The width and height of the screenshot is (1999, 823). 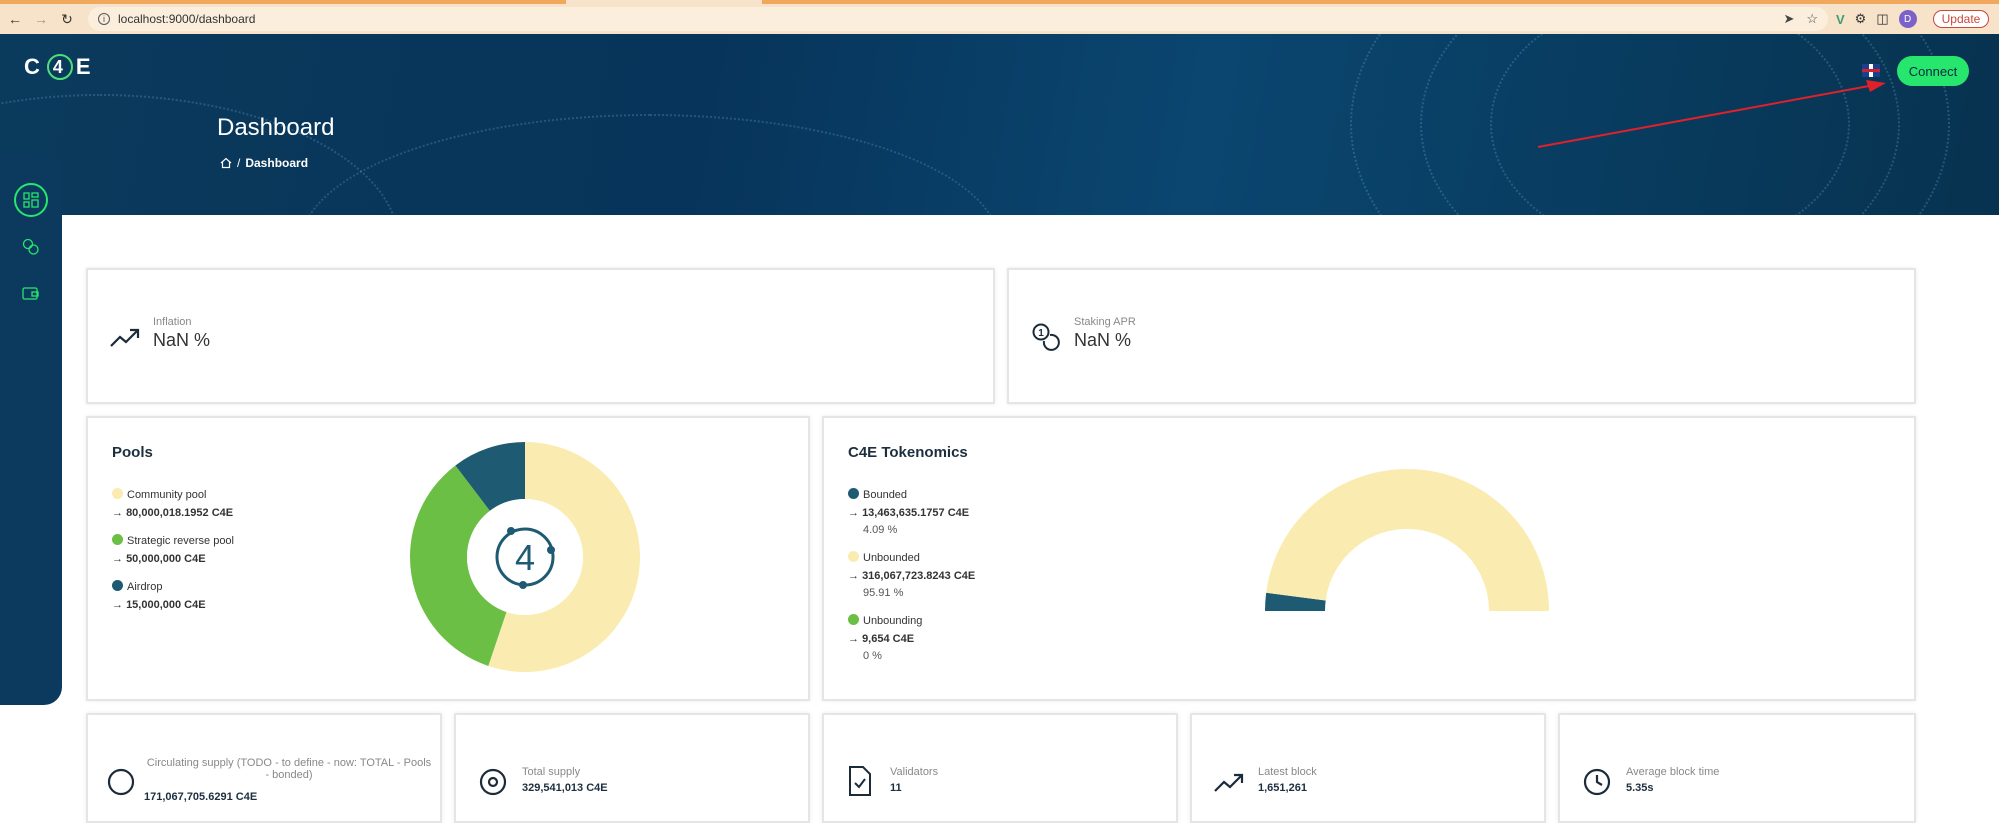 I want to click on tokenomics-half-donut-chart, so click(x=1407, y=540).